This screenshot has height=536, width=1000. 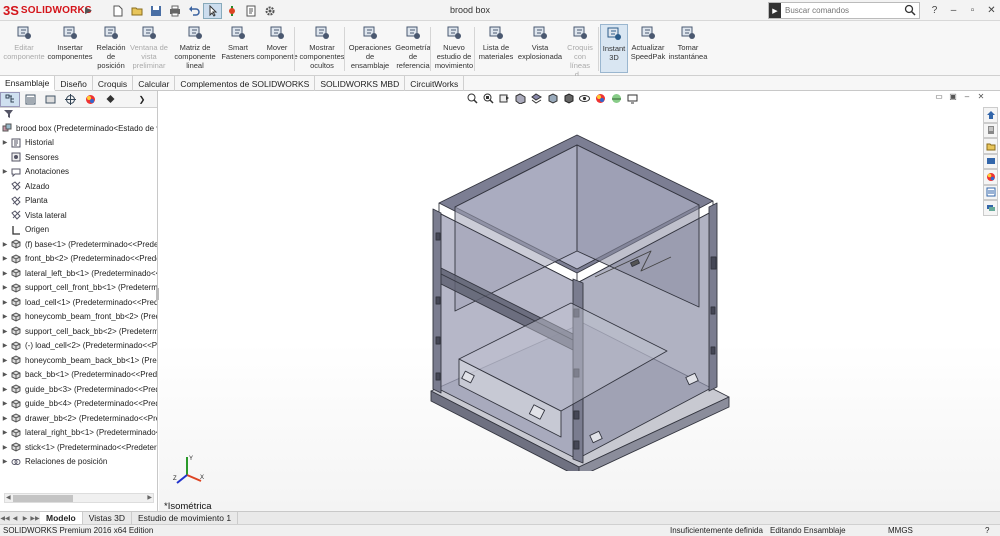 I want to click on file-properties-icon, so click(x=250, y=11).